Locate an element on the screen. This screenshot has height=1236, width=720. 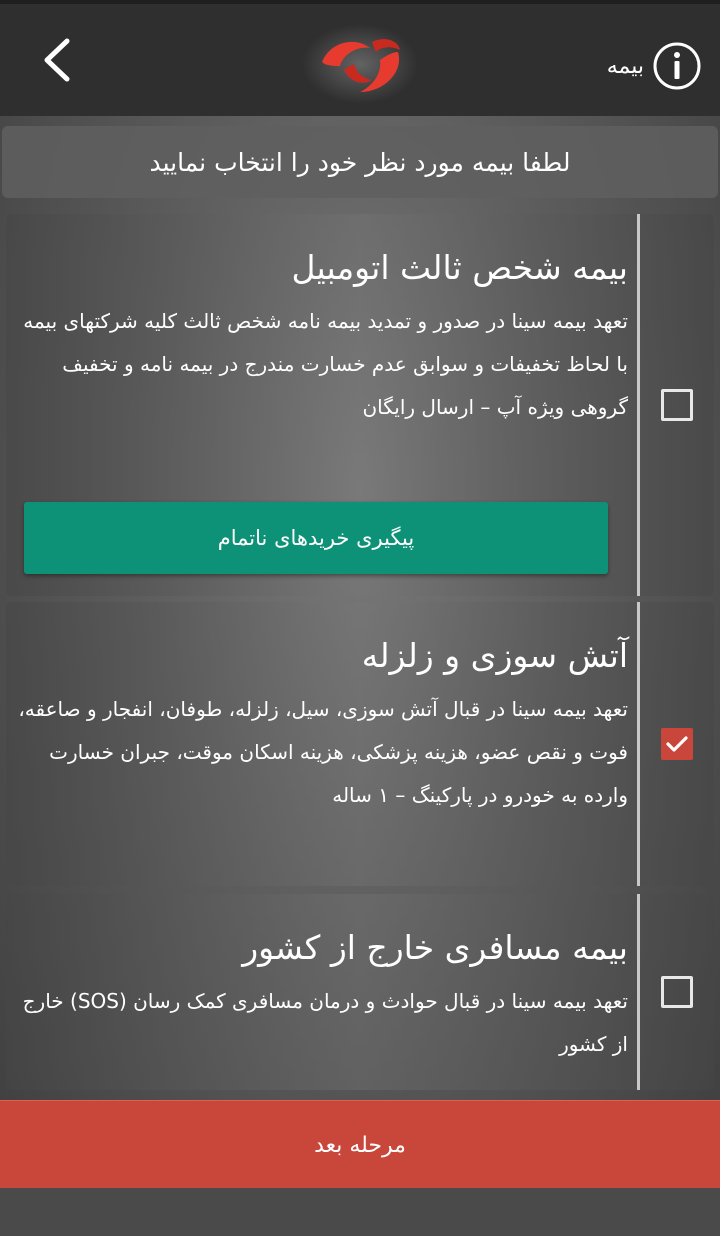
card-title: بیمه مسافری خارج از کشور is located at coordinates (435, 947).